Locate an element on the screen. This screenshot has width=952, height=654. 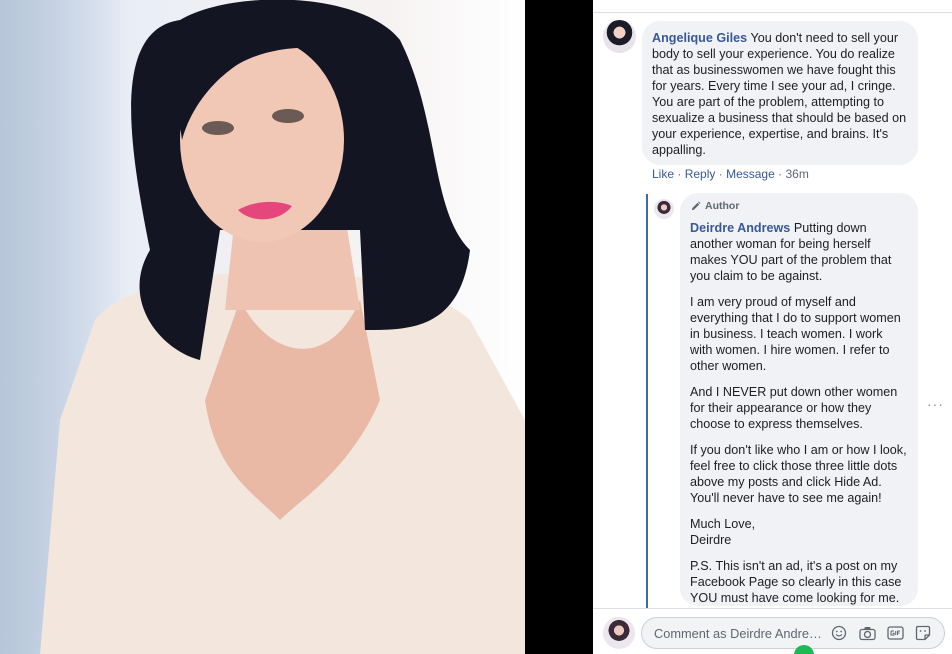
comment-timestamp: 36m is located at coordinates (796, 174).